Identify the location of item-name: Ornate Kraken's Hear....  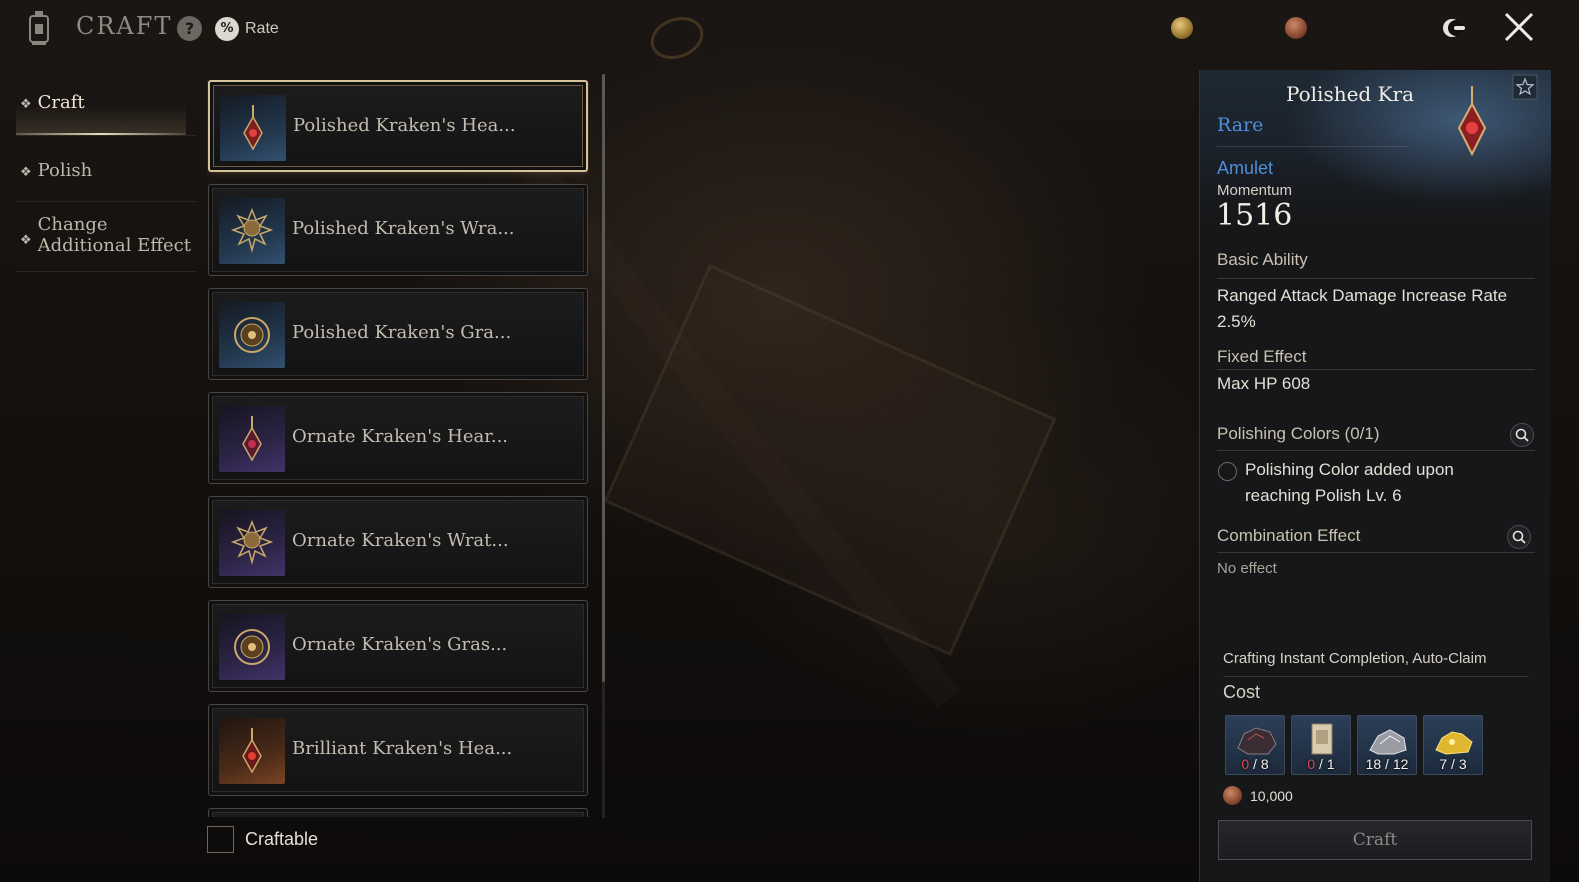
(400, 436).